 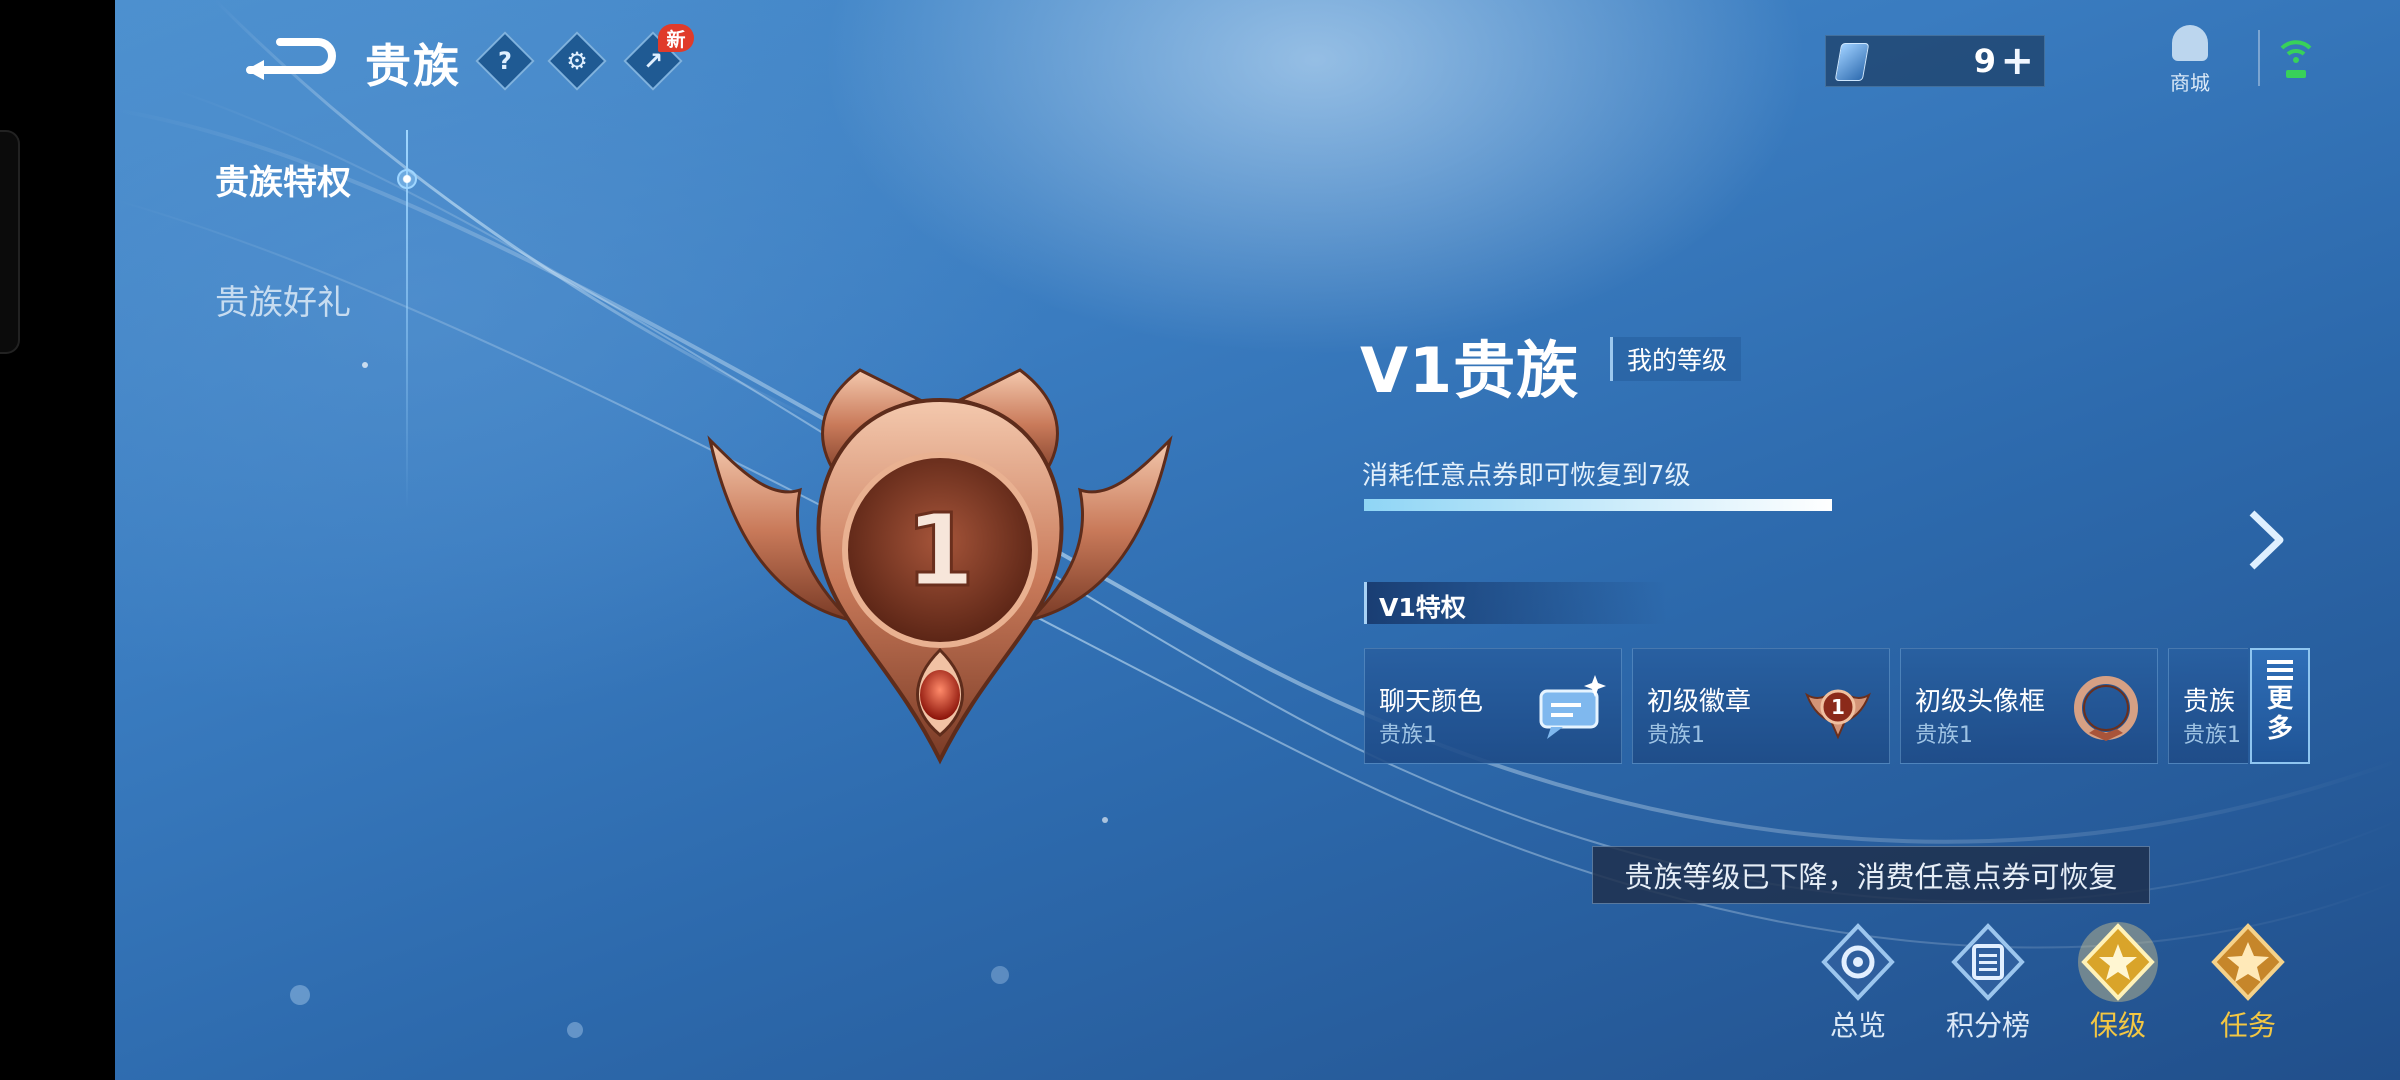 I want to click on privilege-title: 初级徽章, so click(x=1699, y=702).